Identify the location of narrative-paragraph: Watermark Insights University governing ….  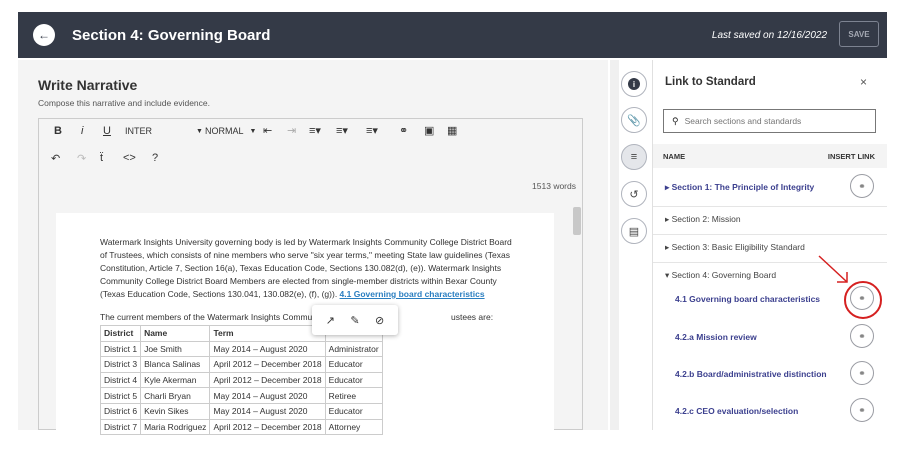
(310, 268).